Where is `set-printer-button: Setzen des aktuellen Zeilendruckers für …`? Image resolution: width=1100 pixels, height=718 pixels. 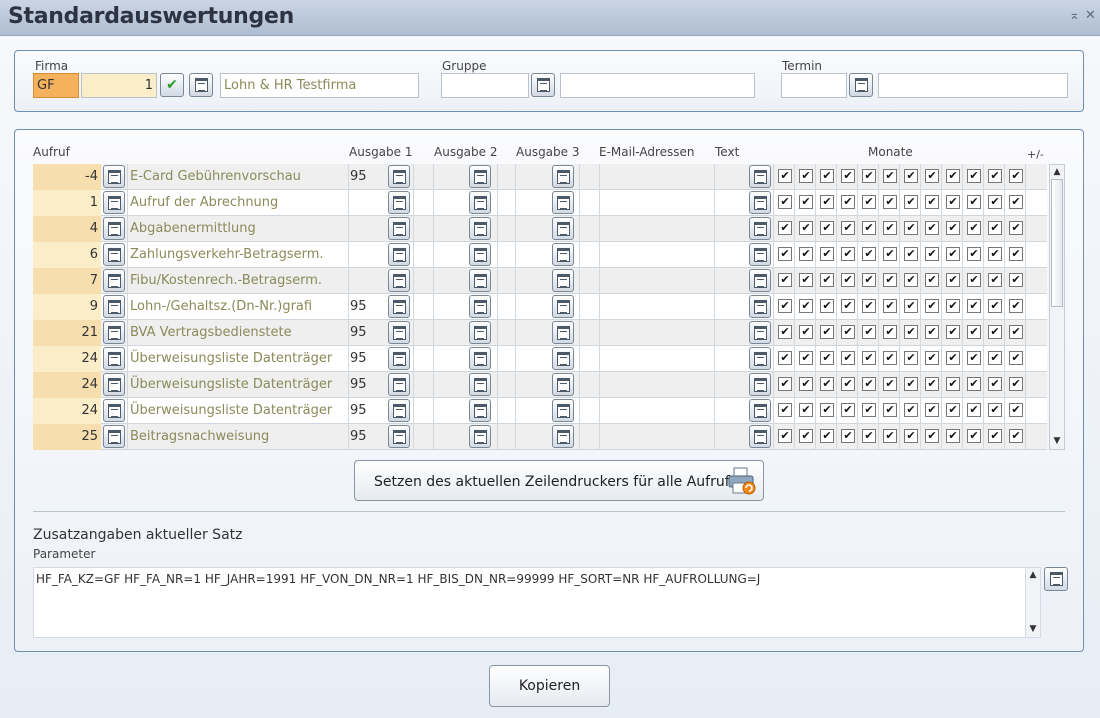
set-printer-button: Setzen des aktuellen Zeilendruckers für … is located at coordinates (559, 480).